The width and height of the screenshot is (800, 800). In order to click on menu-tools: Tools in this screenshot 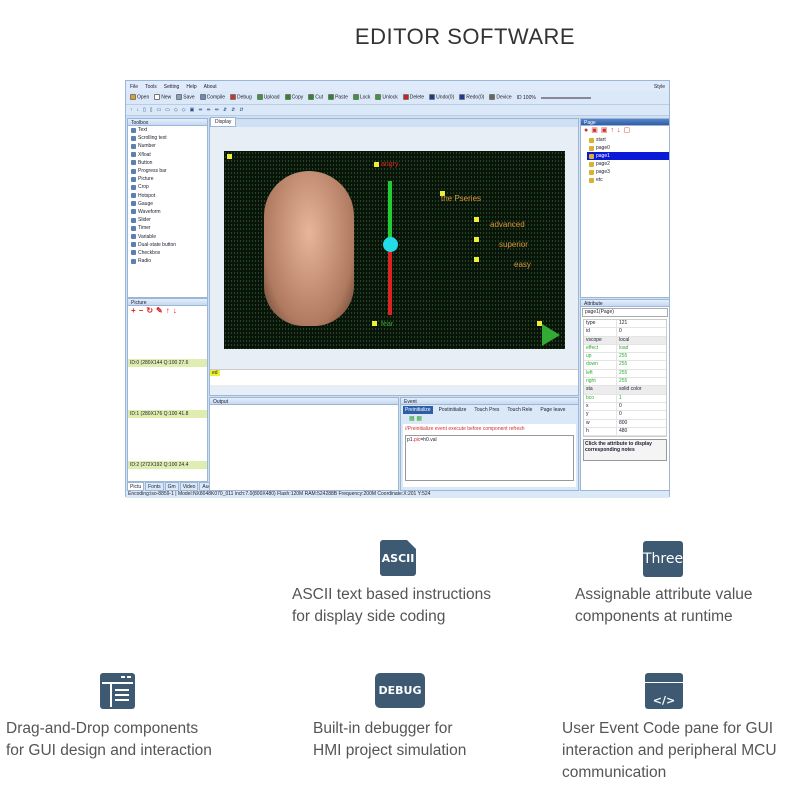, I will do `click(151, 87)`.